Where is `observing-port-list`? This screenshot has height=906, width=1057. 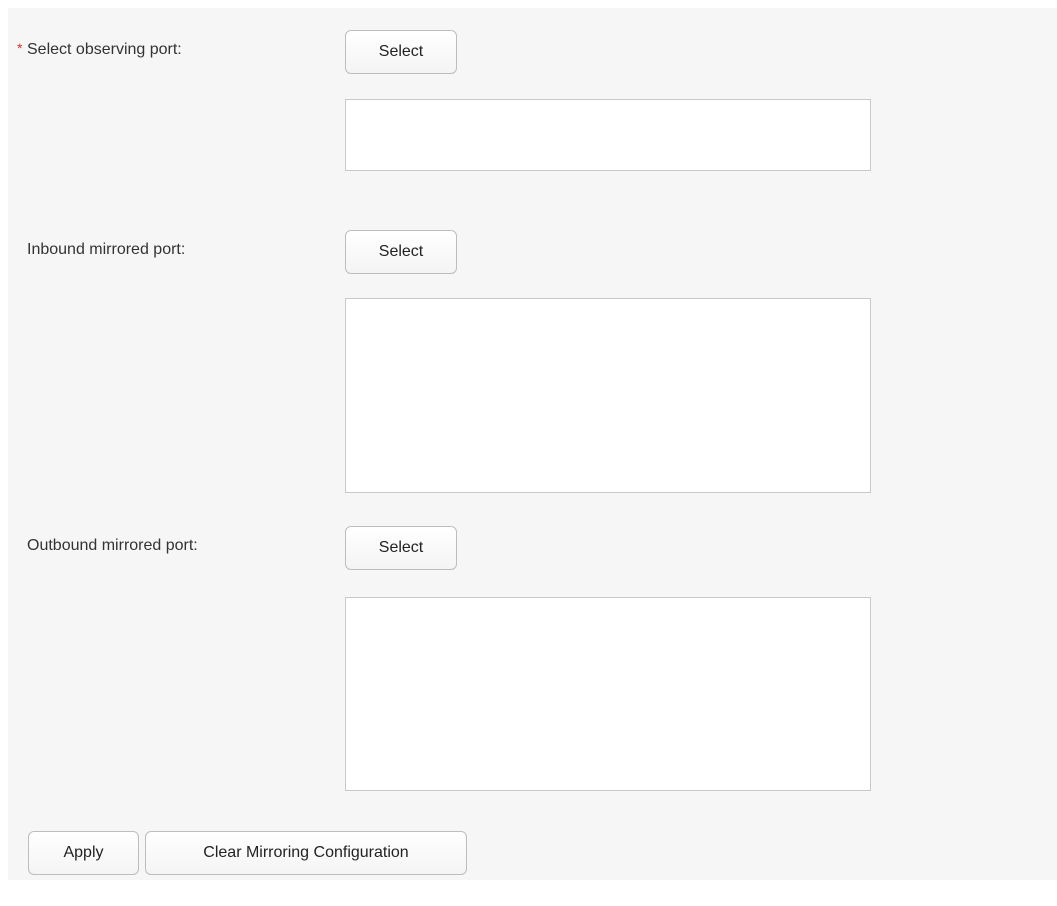
observing-port-list is located at coordinates (608, 135).